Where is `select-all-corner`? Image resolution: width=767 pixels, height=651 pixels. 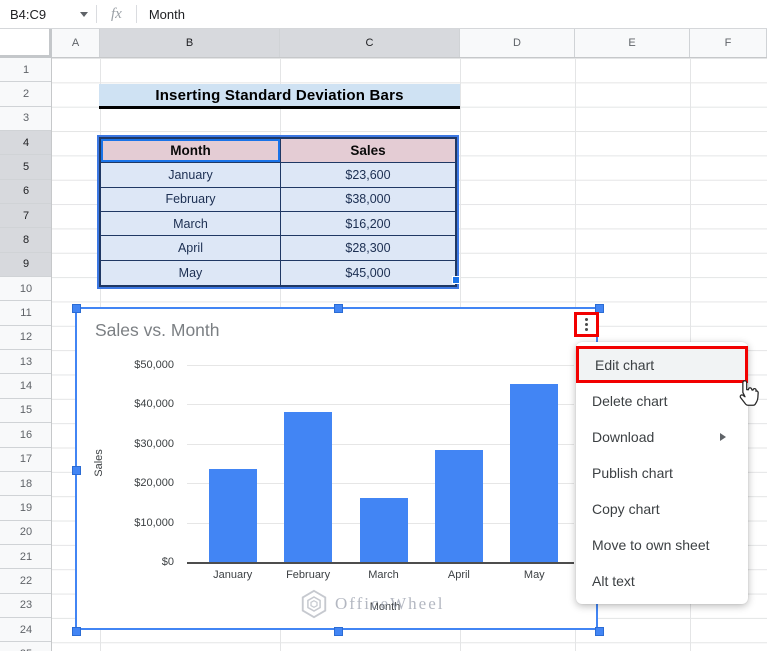
select-all-corner is located at coordinates (26, 43).